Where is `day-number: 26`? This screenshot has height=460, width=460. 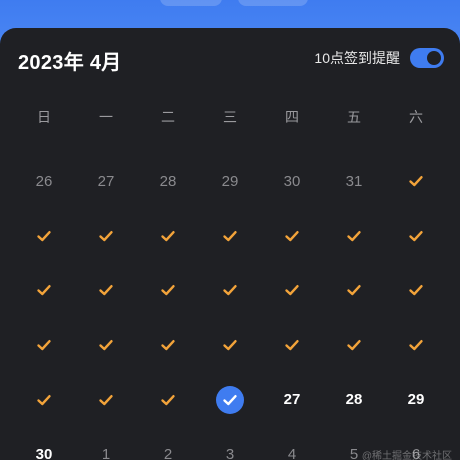 day-number: 26 is located at coordinates (44, 181).